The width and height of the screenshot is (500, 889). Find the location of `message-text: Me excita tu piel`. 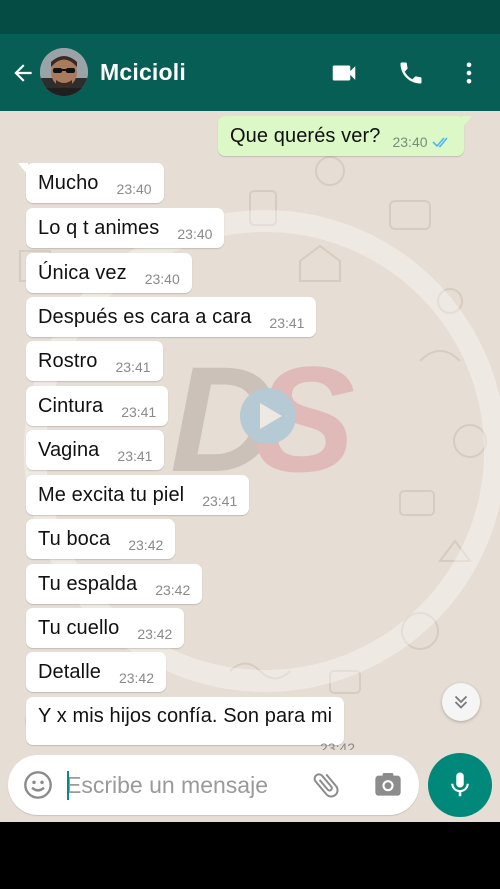

message-text: Me excita tu piel is located at coordinates (111, 494).